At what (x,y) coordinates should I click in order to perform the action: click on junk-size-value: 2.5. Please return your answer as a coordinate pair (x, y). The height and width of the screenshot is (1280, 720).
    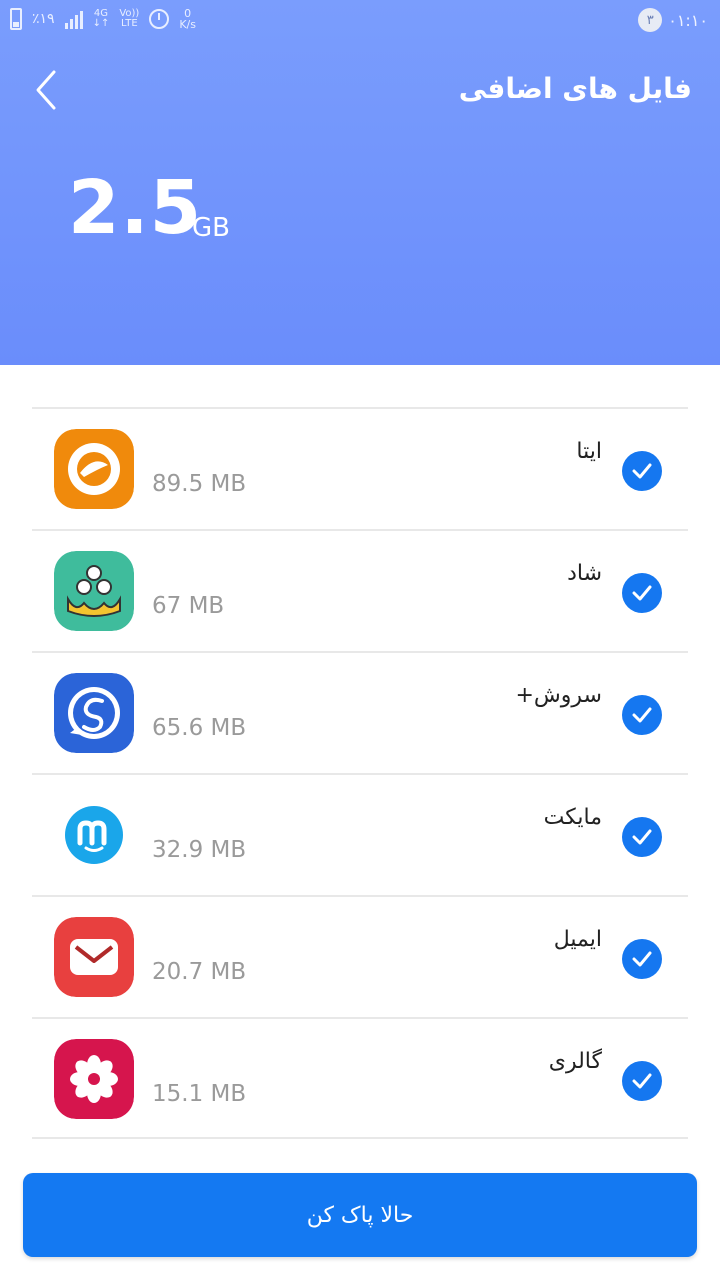
    Looking at the image, I should click on (135, 208).